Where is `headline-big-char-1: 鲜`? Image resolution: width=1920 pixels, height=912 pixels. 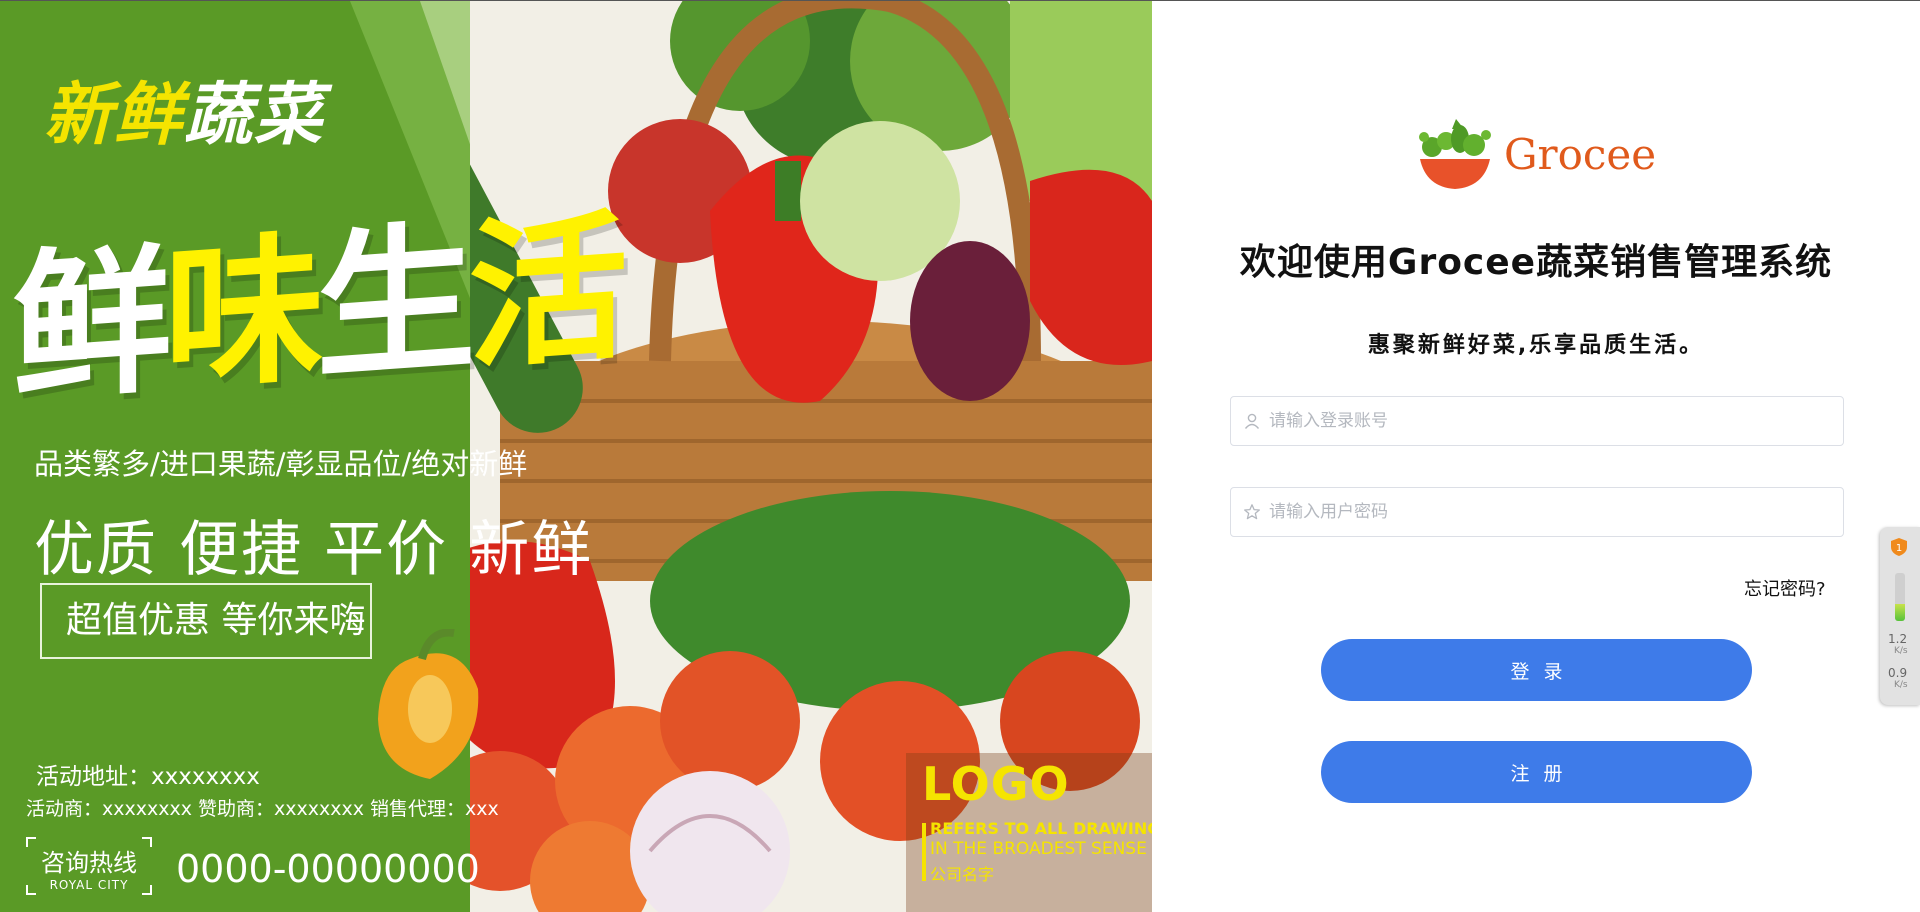 headline-big-char-1: 鲜 is located at coordinates (88, 324).